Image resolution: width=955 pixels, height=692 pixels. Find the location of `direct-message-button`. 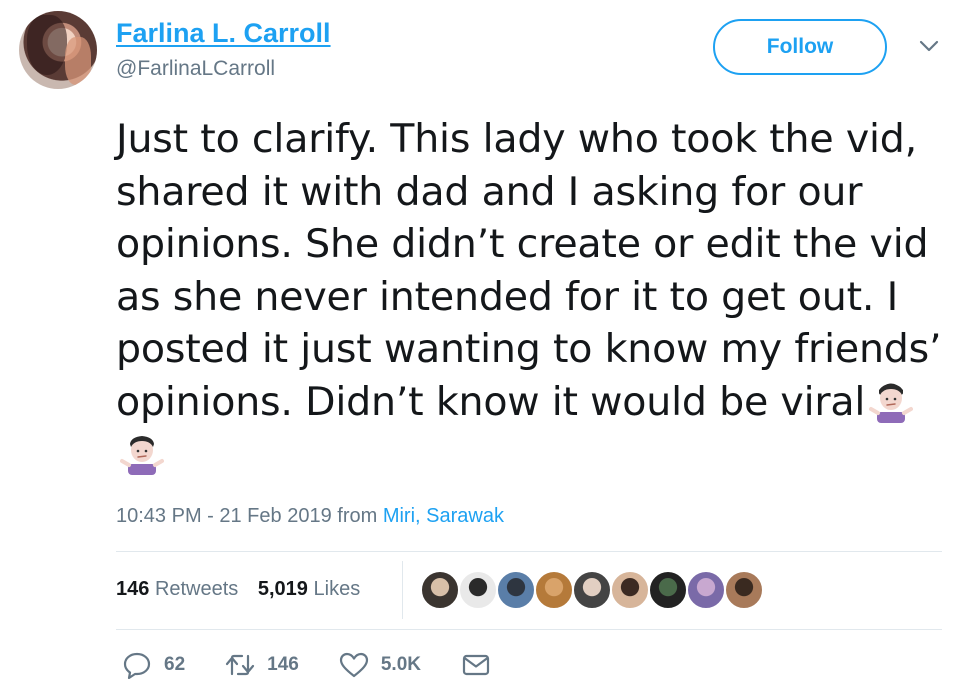

direct-message-button is located at coordinates (476, 665).